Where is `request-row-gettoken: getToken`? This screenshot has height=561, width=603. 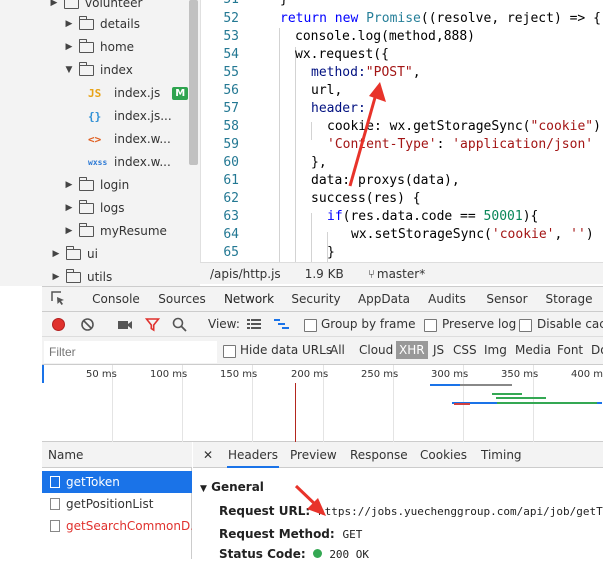
request-row-gettoken: getToken is located at coordinates (117, 482).